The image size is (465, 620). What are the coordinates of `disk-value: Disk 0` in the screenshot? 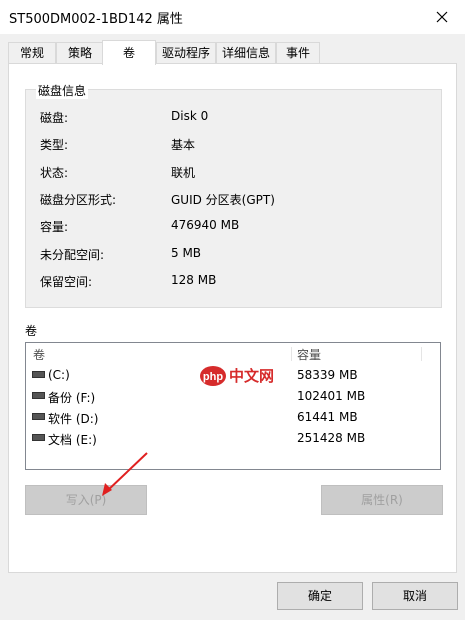 It's located at (190, 116).